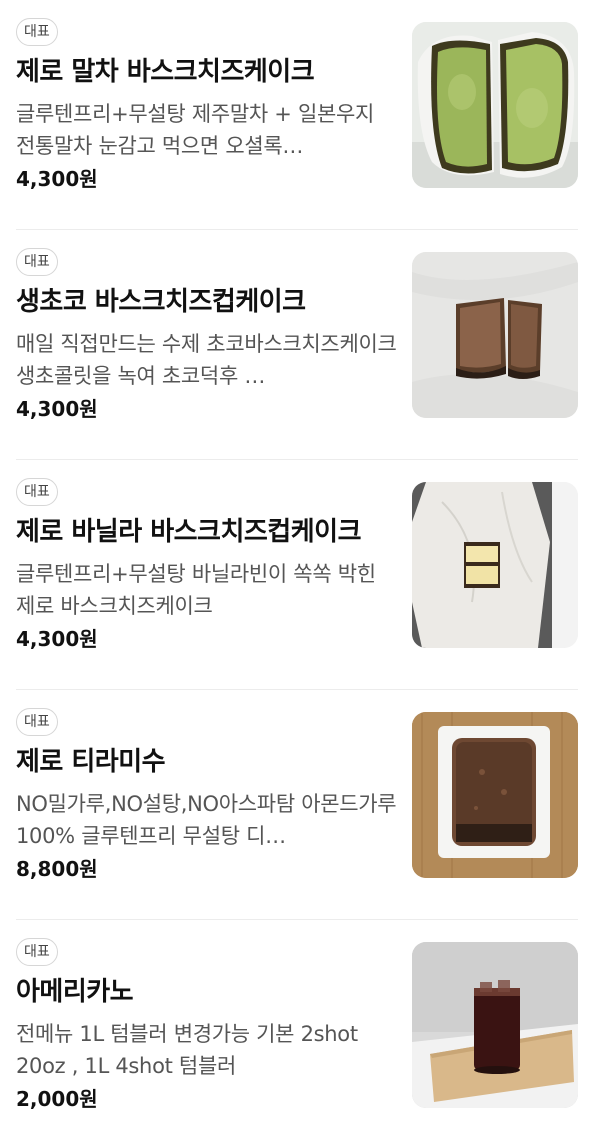 The width and height of the screenshot is (592, 1142). I want to click on matcha-cheesecake-image, so click(495, 105).